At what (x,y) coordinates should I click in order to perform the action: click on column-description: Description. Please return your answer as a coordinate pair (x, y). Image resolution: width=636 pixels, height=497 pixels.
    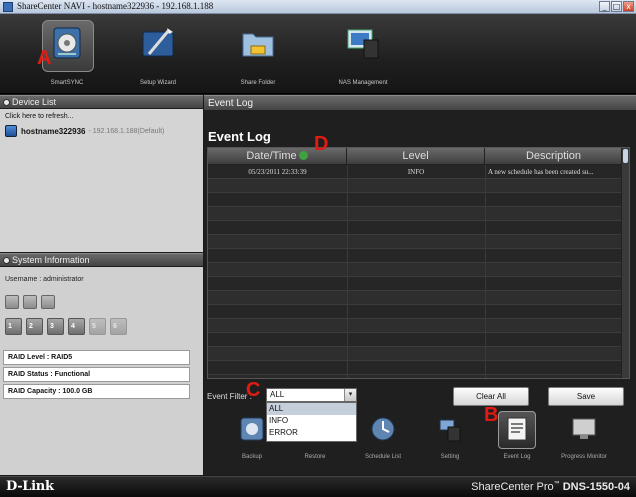
    Looking at the image, I should click on (553, 156).